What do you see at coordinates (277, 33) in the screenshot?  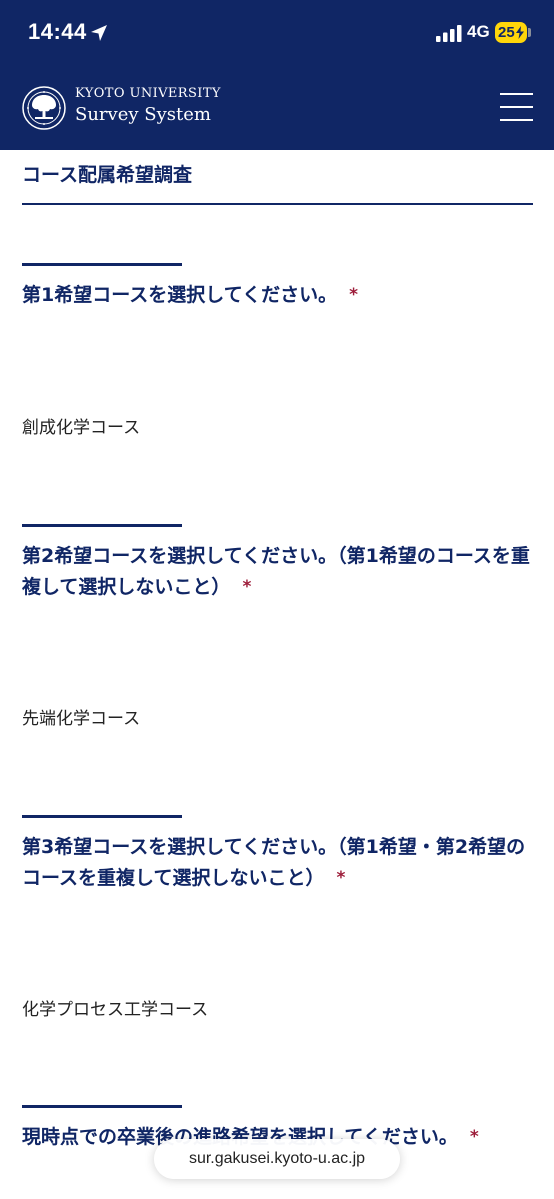 I see `status-bar: 14:44 4G 25` at bounding box center [277, 33].